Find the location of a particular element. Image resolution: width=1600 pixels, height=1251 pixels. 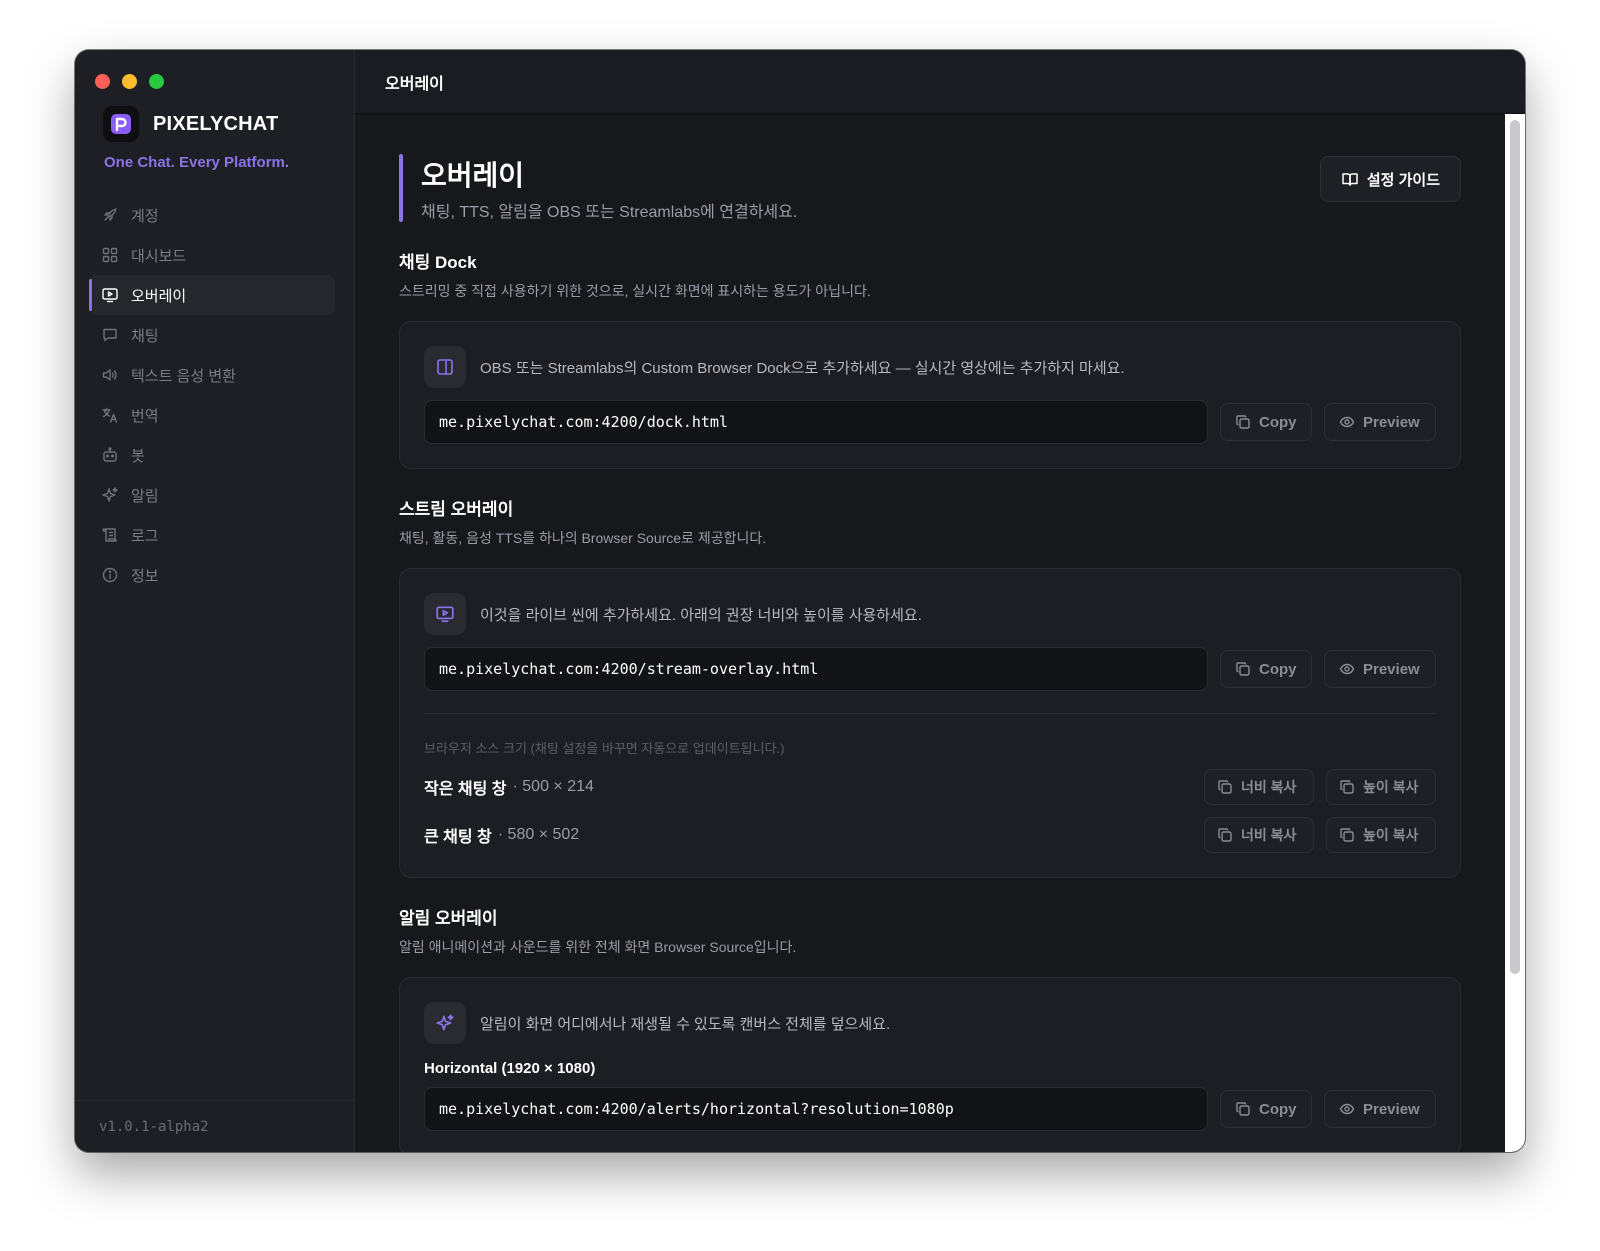

alerts-copy-button: Copy is located at coordinates (1266, 1109).